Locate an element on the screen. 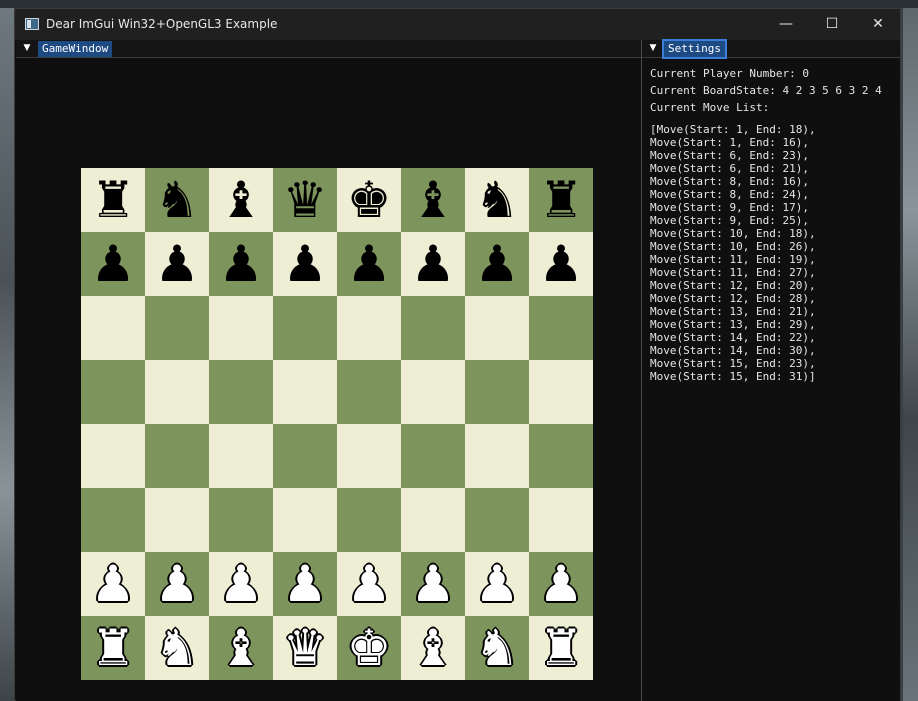 The image size is (918, 701). black-queen-icon: ♛ is located at coordinates (305, 200).